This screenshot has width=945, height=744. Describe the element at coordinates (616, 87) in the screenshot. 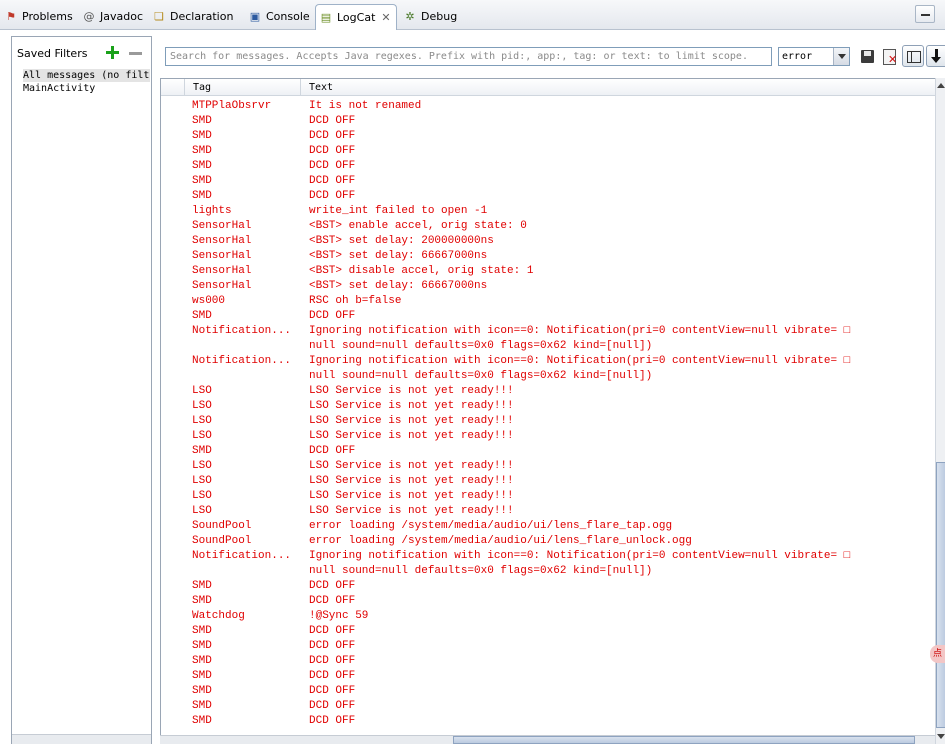

I see `column-header-text: Text` at that location.